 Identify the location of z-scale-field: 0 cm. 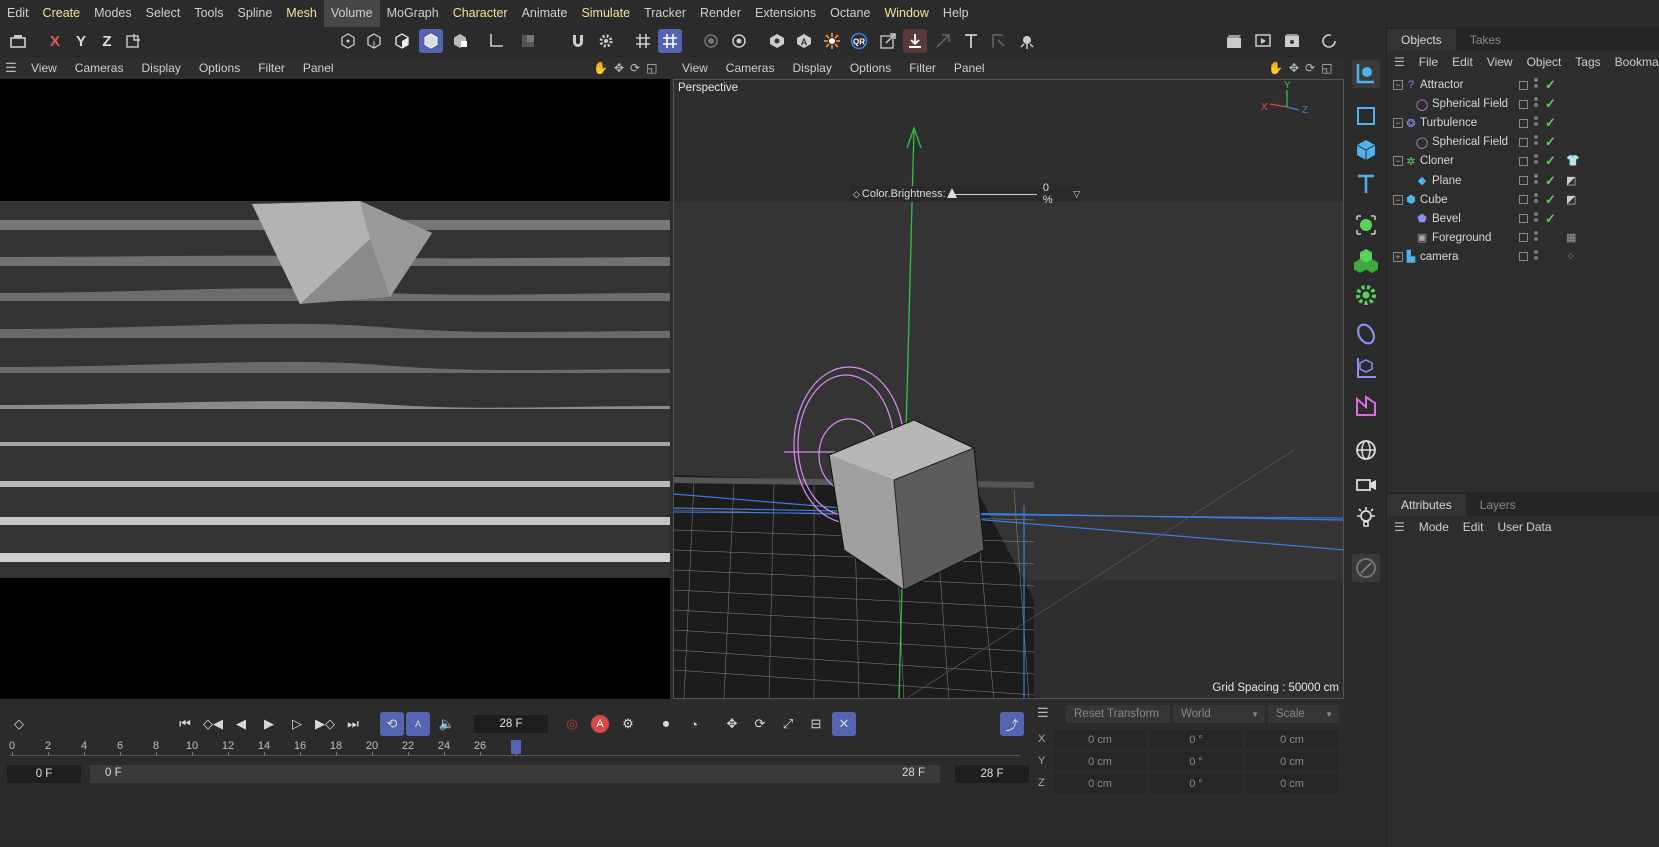
(1292, 783).